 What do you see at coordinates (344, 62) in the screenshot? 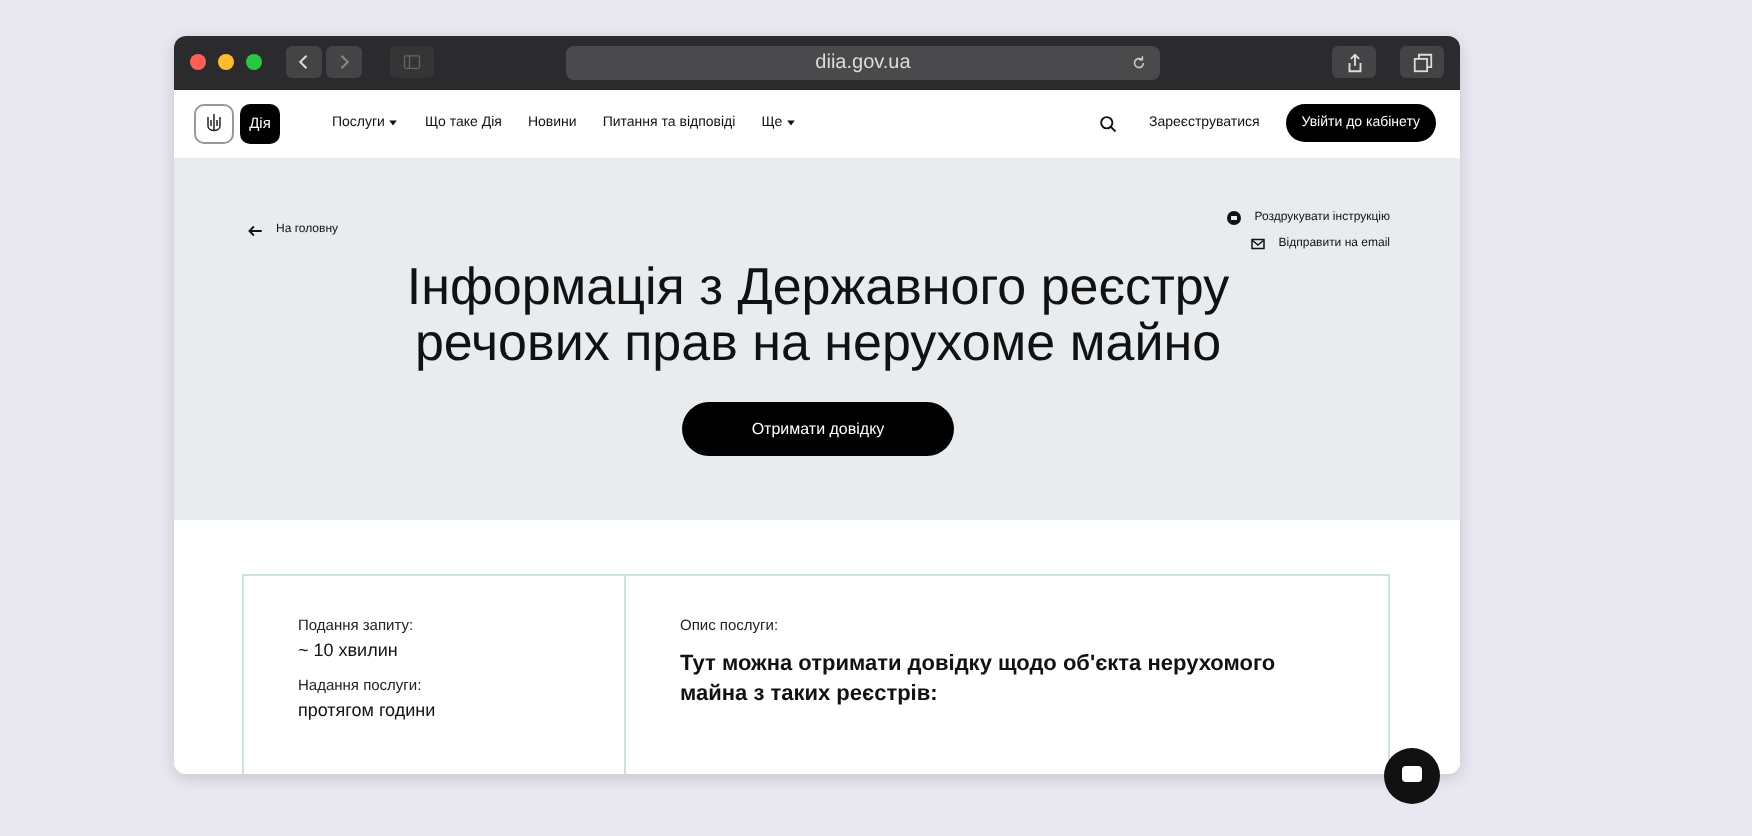
I see `forward-button` at bounding box center [344, 62].